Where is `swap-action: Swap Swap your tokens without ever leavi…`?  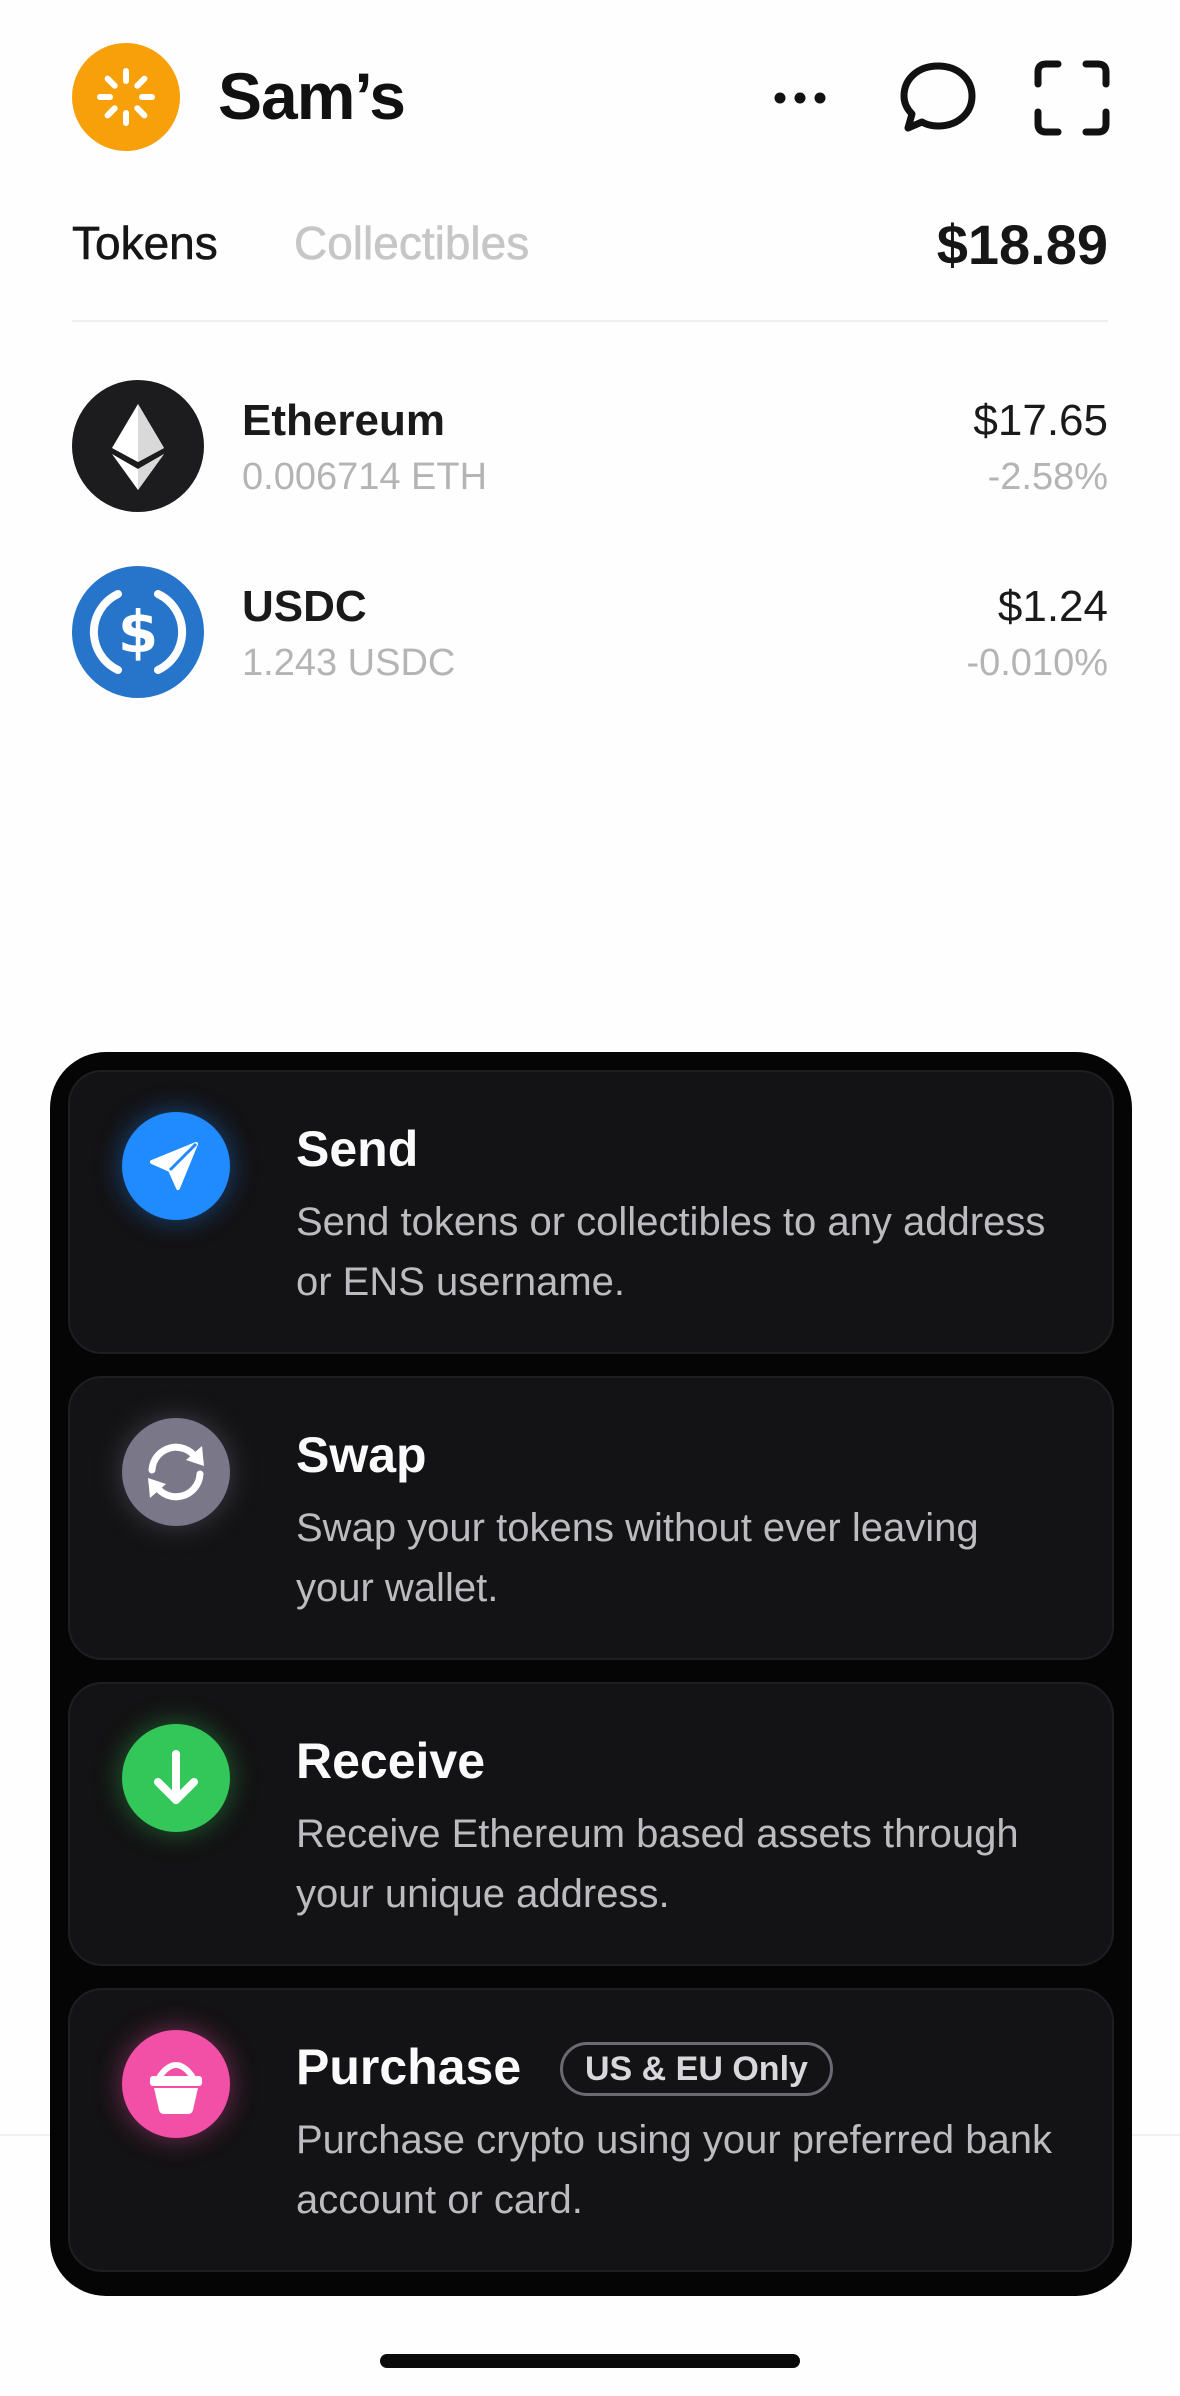
swap-action: Swap Swap your tokens without ever leavi… is located at coordinates (591, 1518).